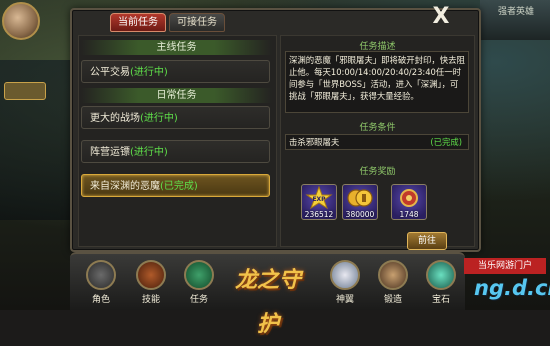 This screenshot has height=346, width=550. Describe the element at coordinates (377, 172) in the screenshot. I see `reward-title: 任务奖励` at that location.